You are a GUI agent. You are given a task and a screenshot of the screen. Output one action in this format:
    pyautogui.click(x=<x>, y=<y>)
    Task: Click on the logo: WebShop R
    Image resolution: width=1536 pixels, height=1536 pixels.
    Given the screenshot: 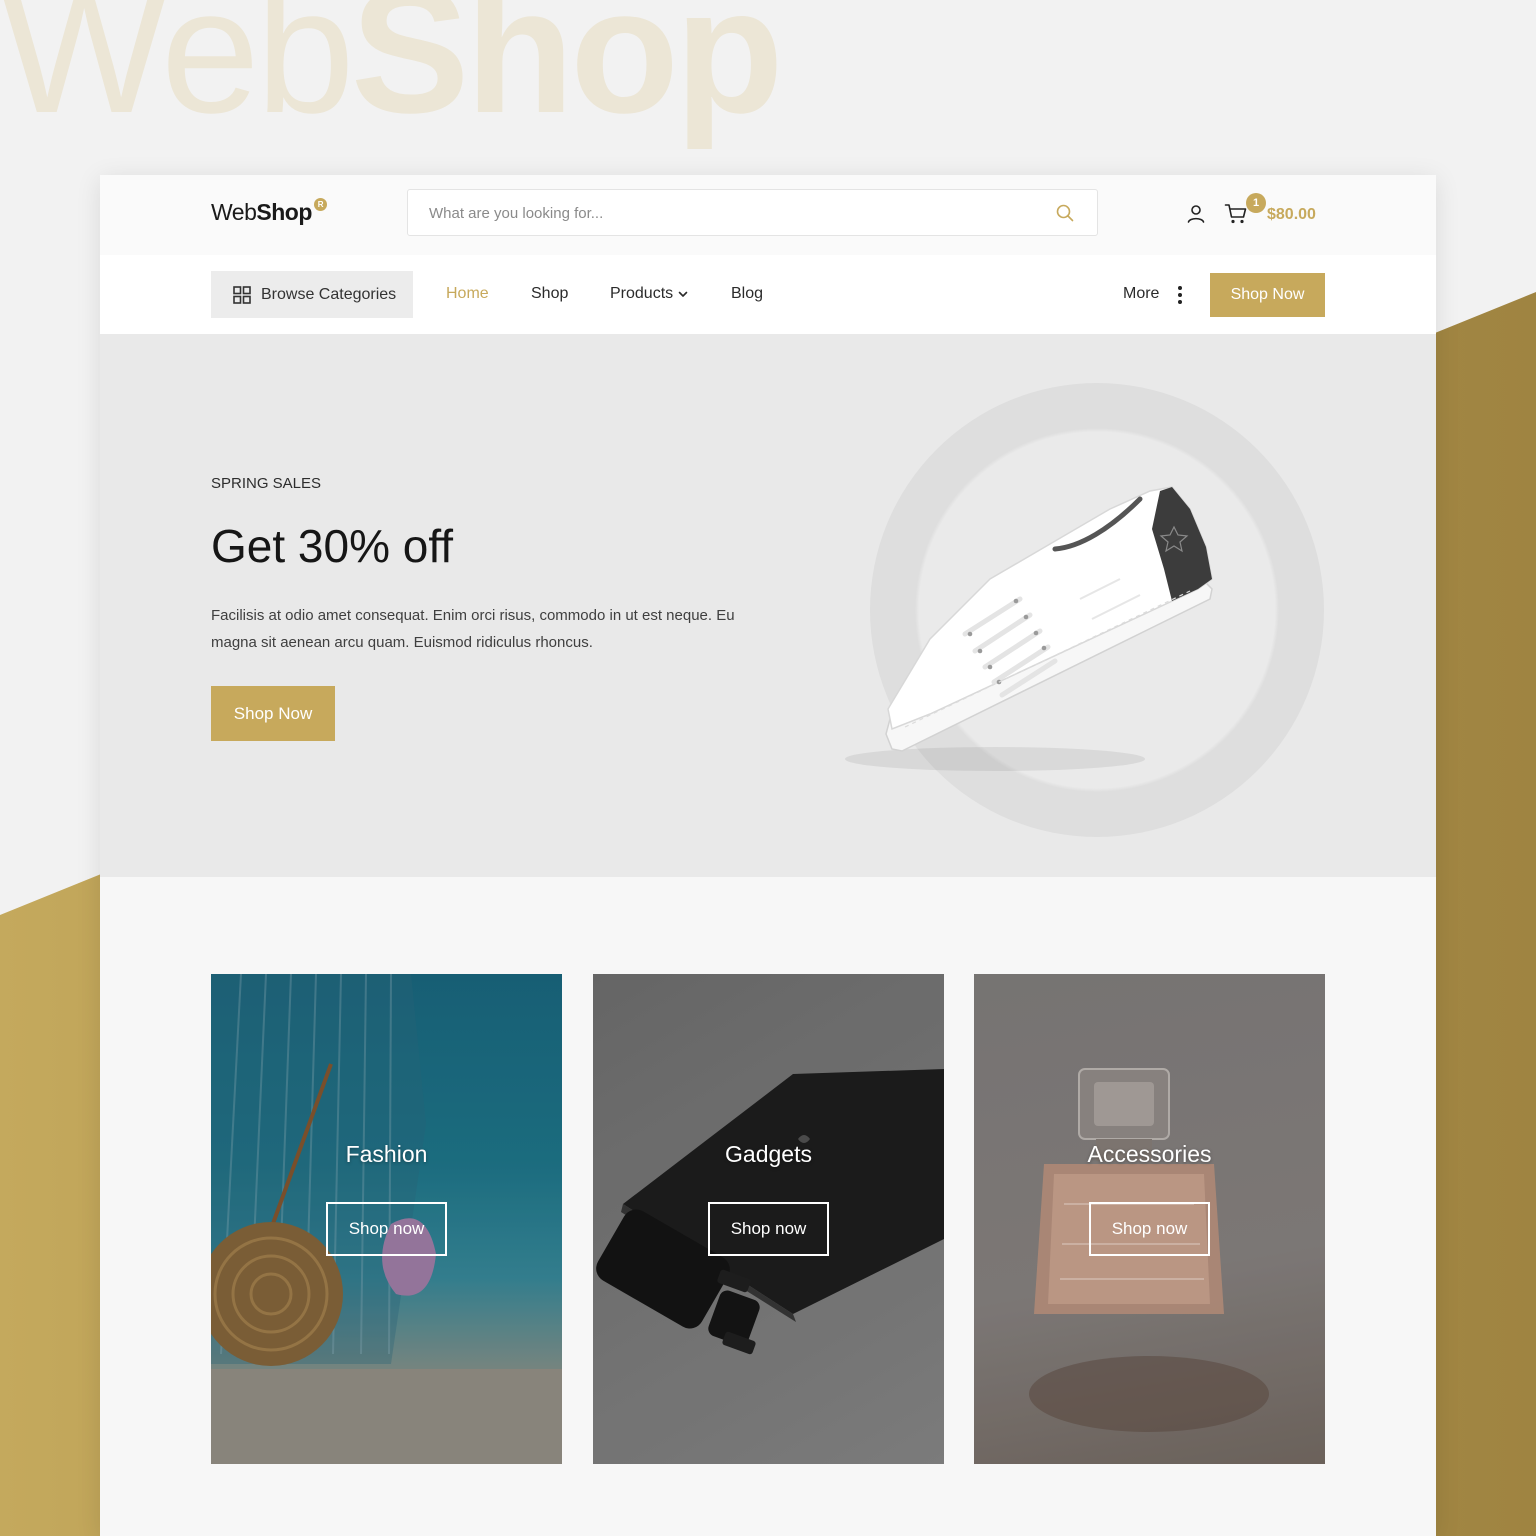 What is the action you would take?
    pyautogui.click(x=269, y=212)
    